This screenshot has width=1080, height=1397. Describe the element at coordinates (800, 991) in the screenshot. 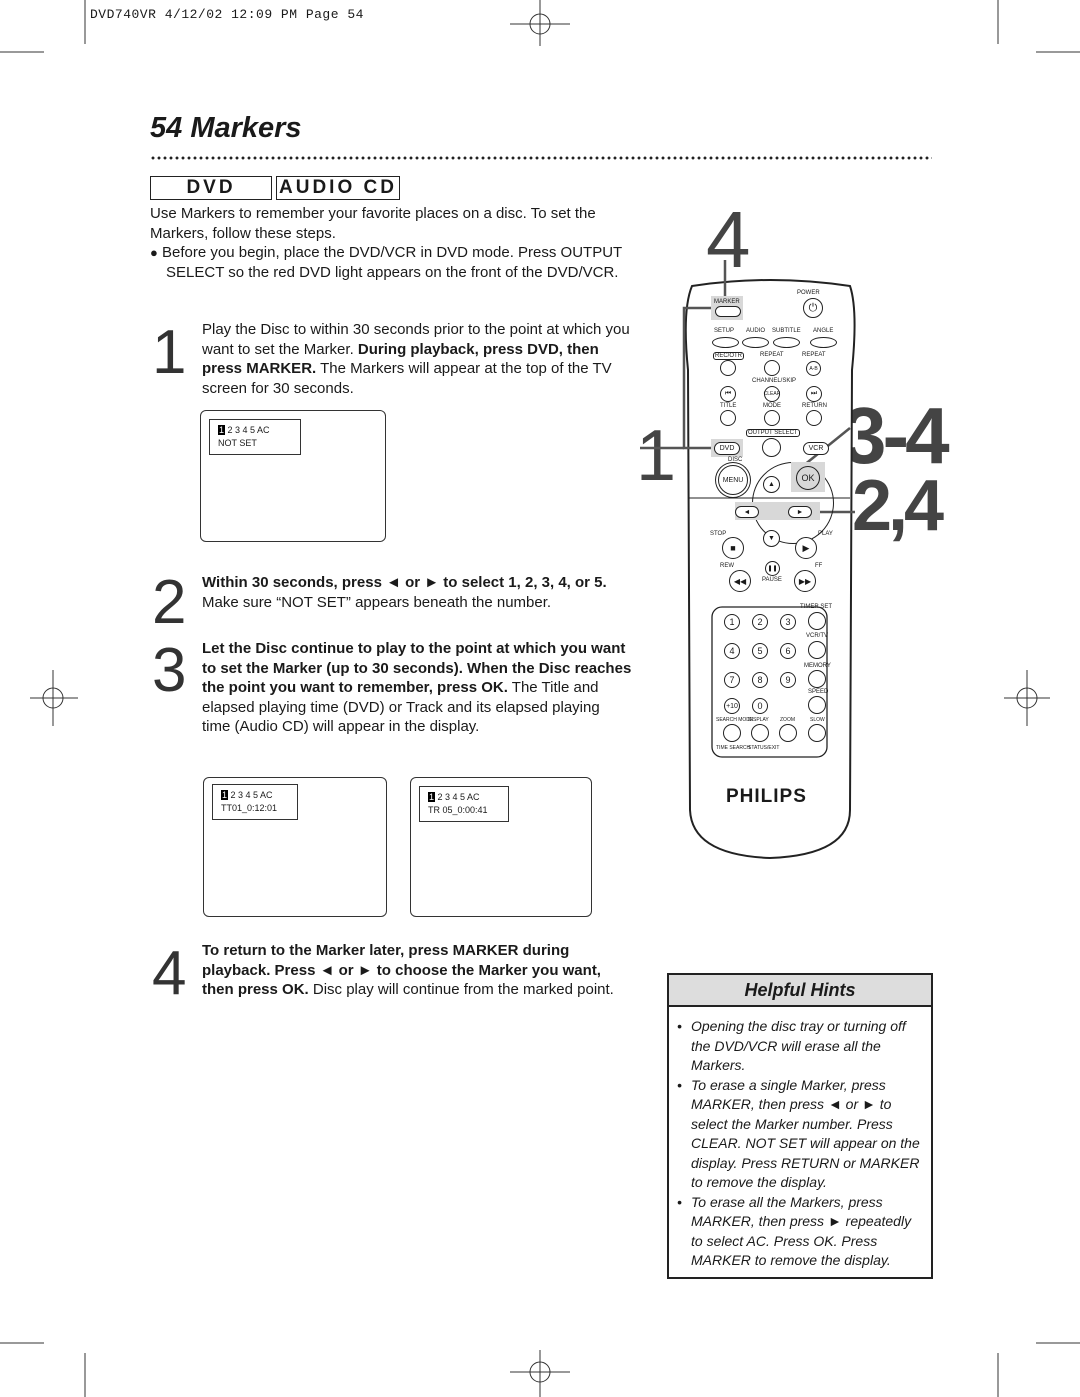

I see `hints-title: Helpful Hints` at that location.